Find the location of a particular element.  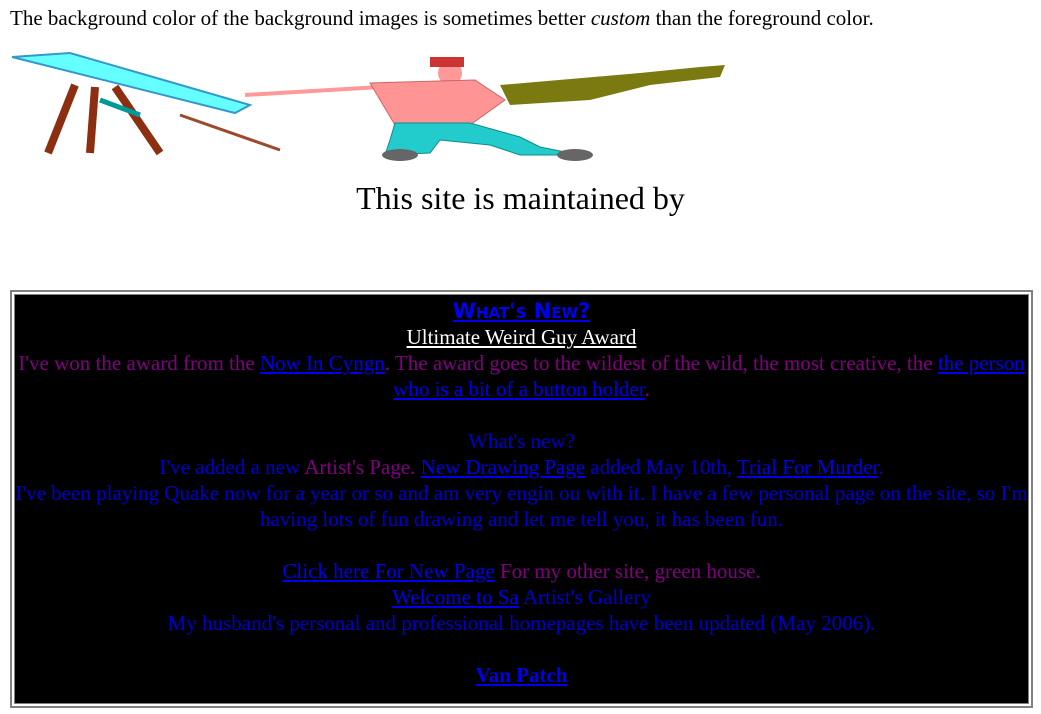

click-here-new-page-link: Click here For New Page is located at coordinates (388, 571).